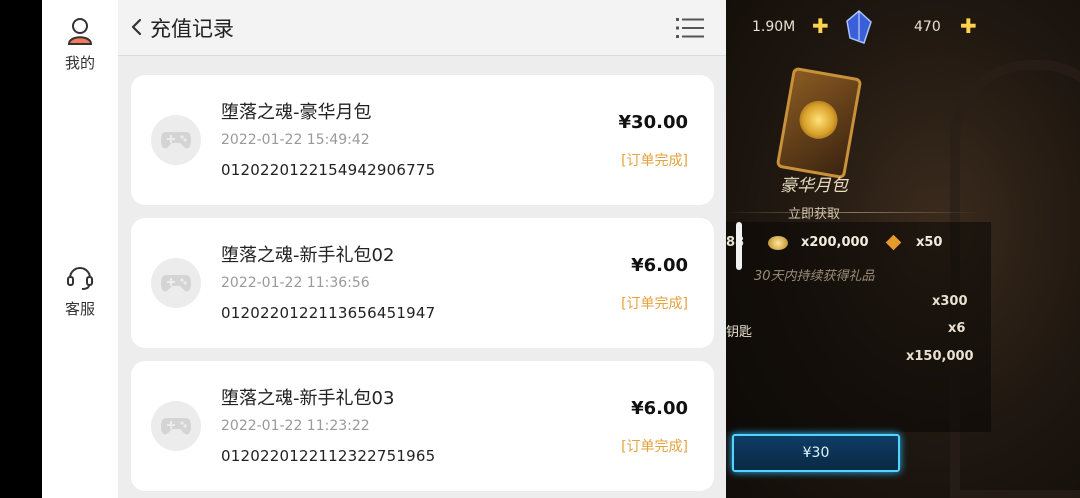 This screenshot has width=1080, height=498. What do you see at coordinates (774, 27) in the screenshot?
I see `currency-gold-value: 1.90M` at bounding box center [774, 27].